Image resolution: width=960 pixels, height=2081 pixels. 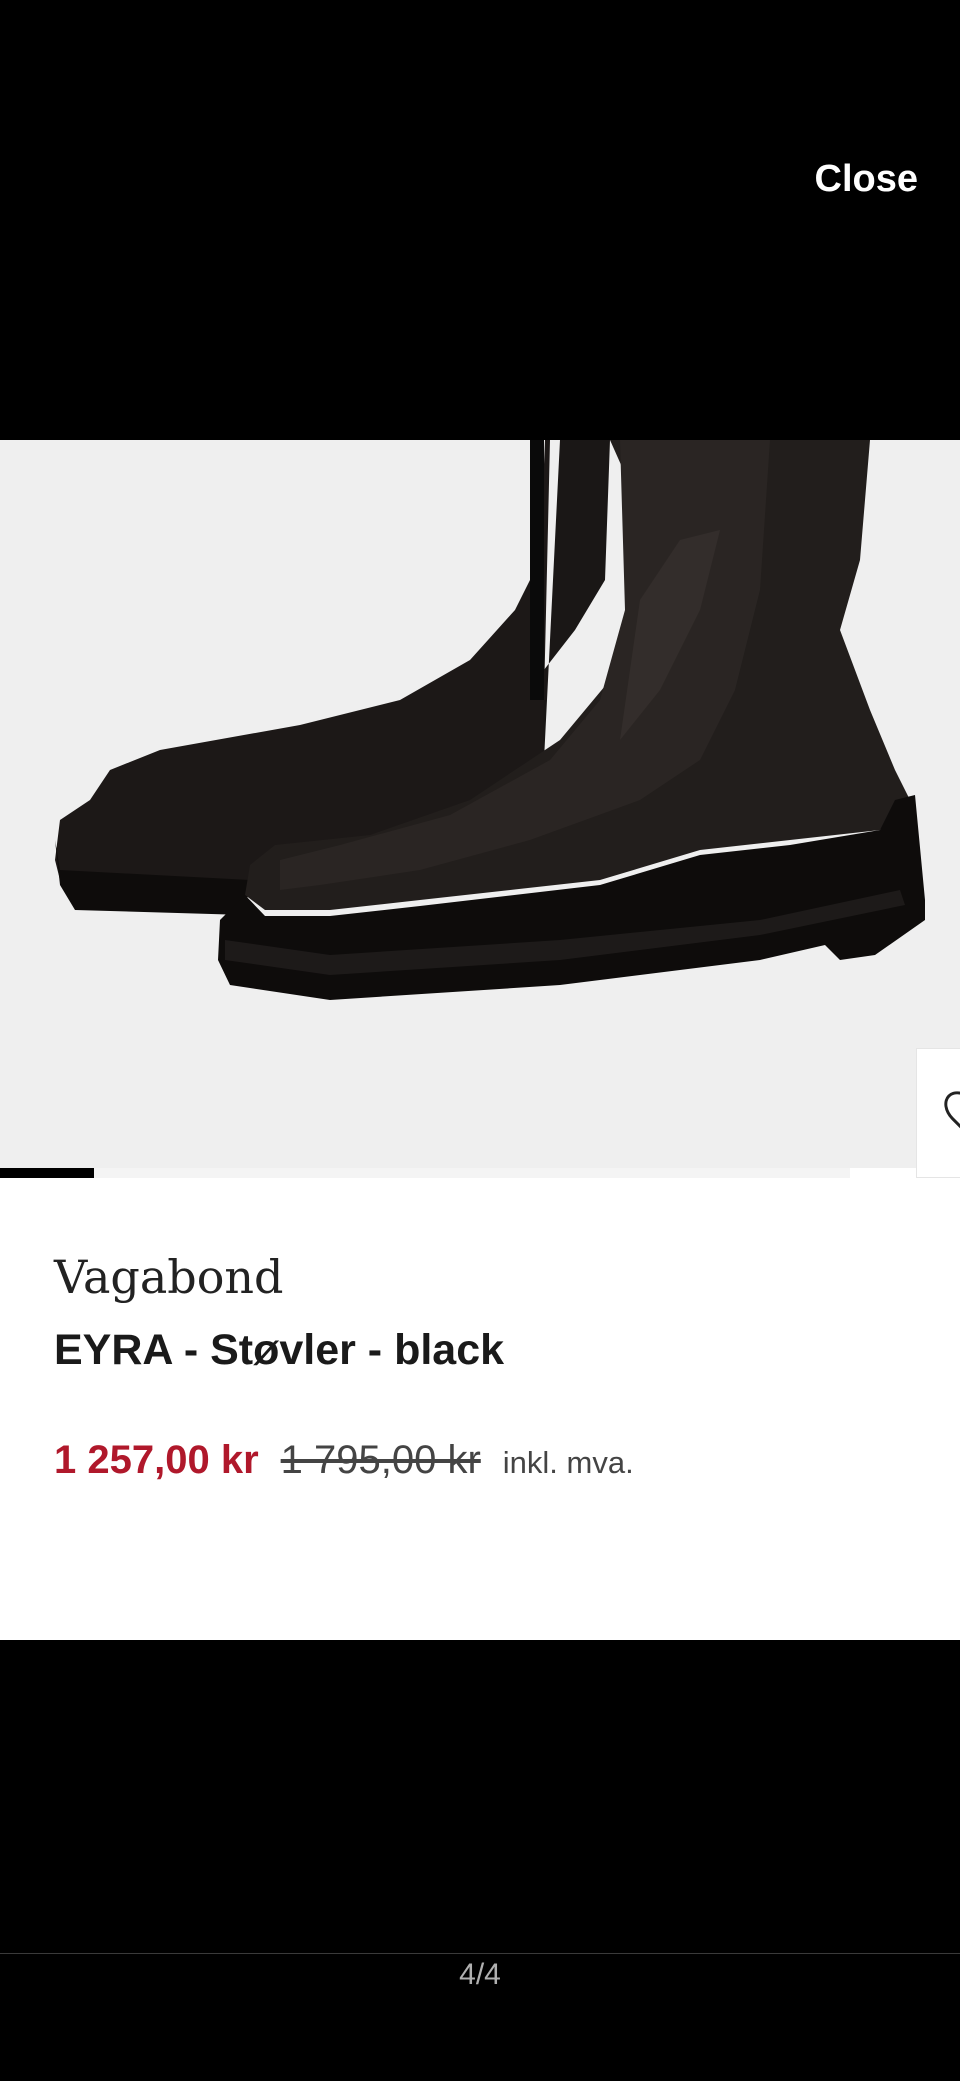 I want to click on location-pin-icon, so click(x=948, y=1109).